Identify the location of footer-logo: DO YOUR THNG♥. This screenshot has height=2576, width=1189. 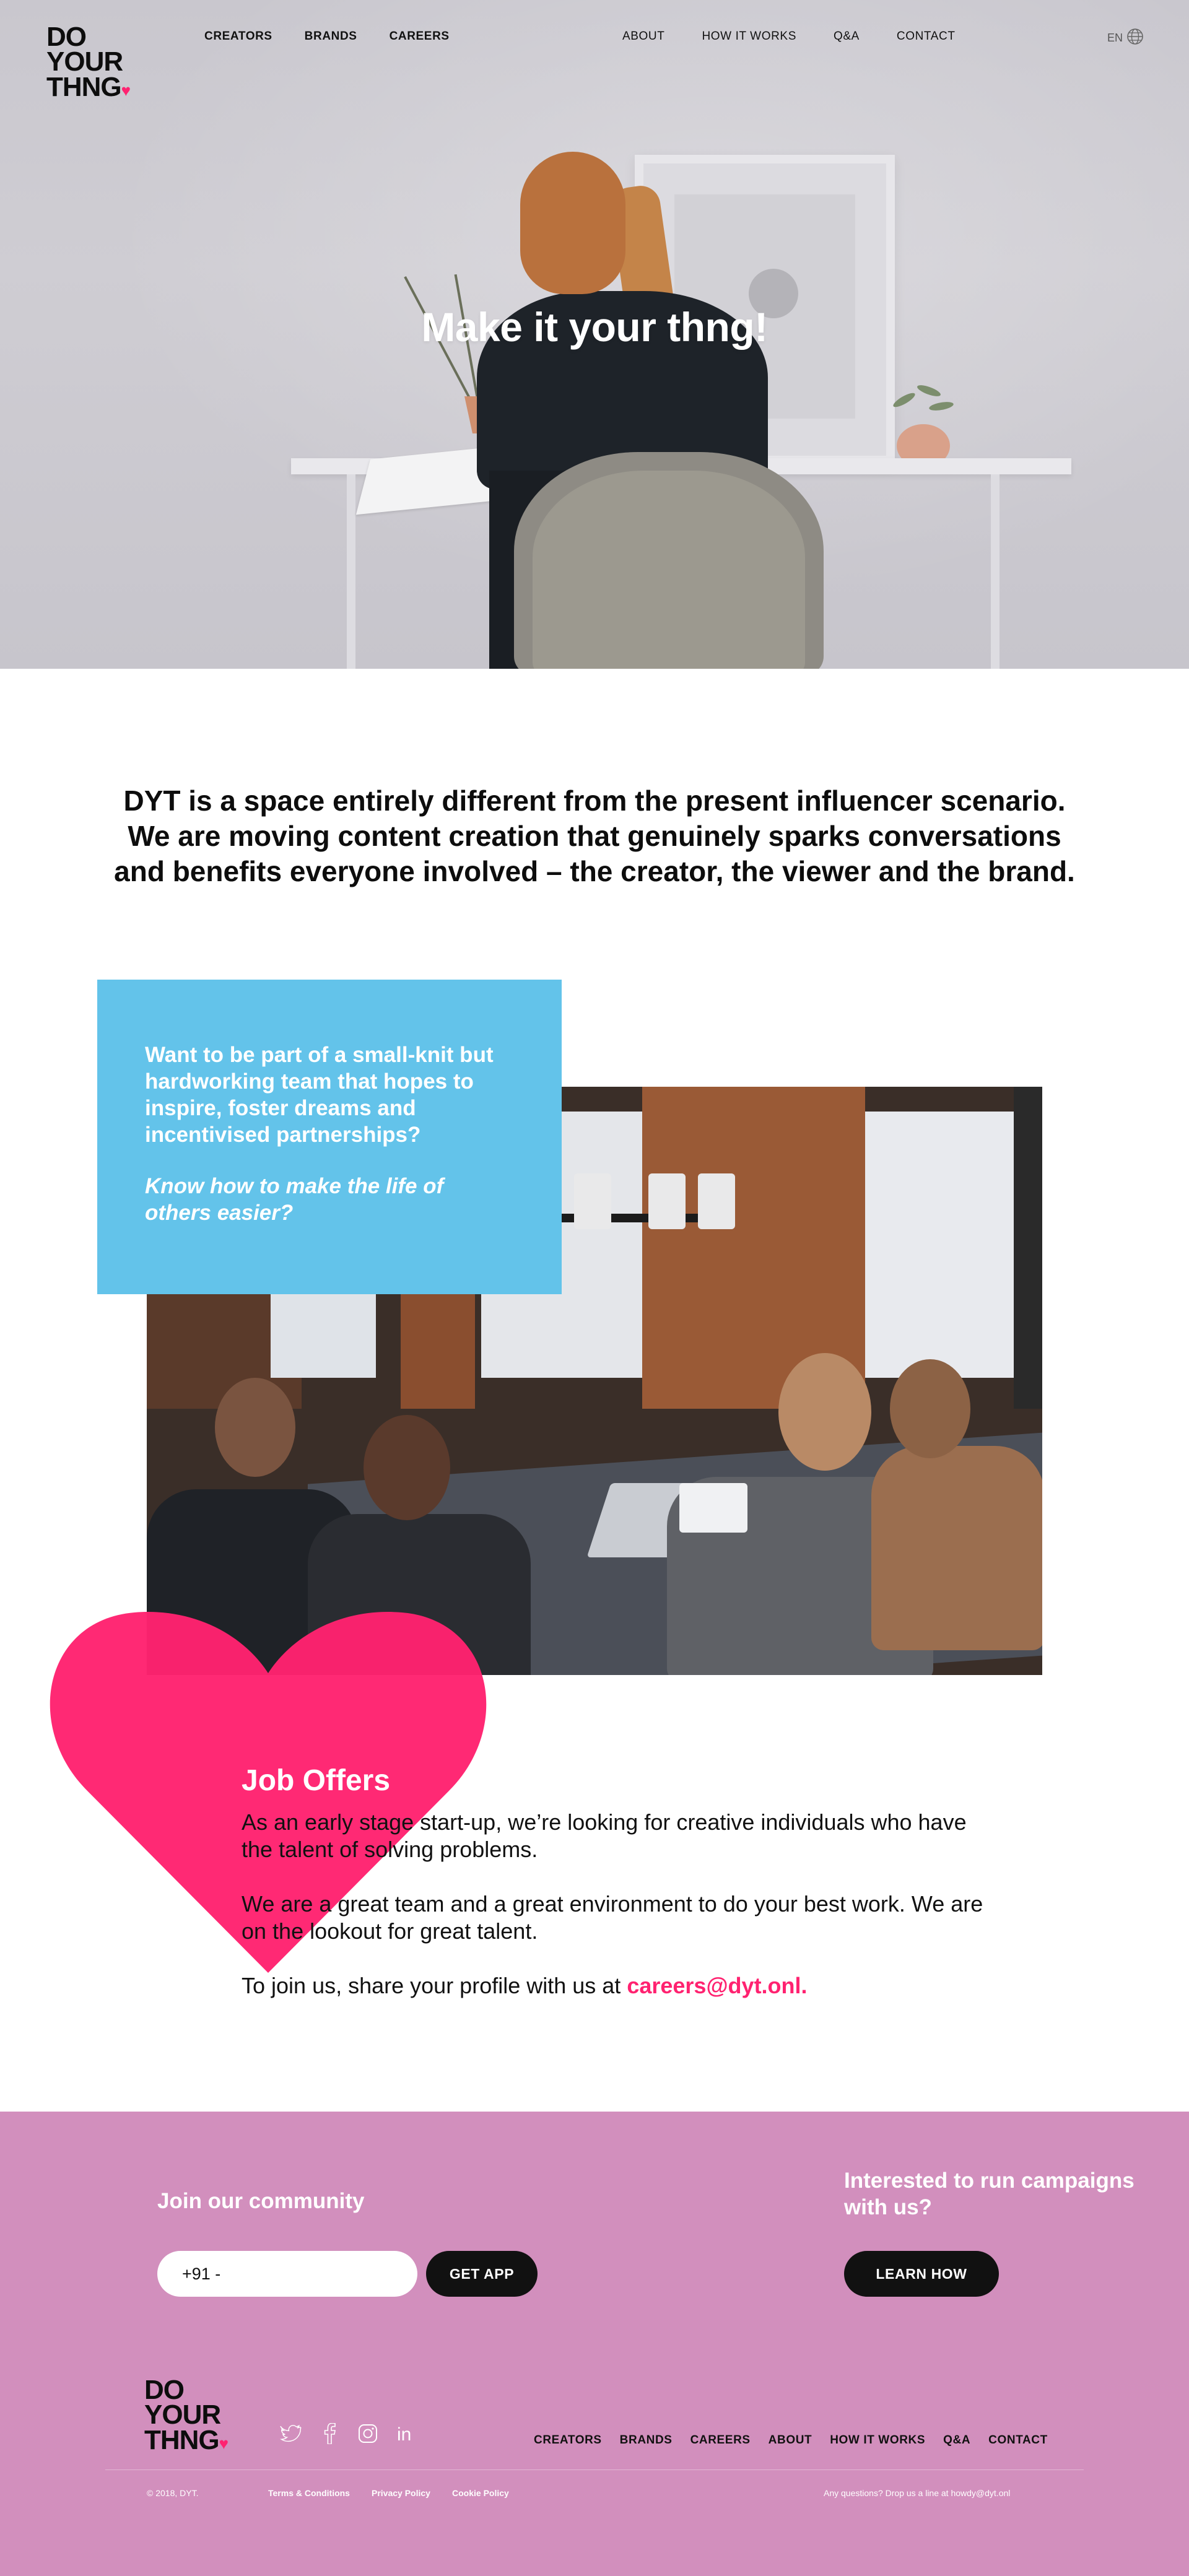
(186, 2415).